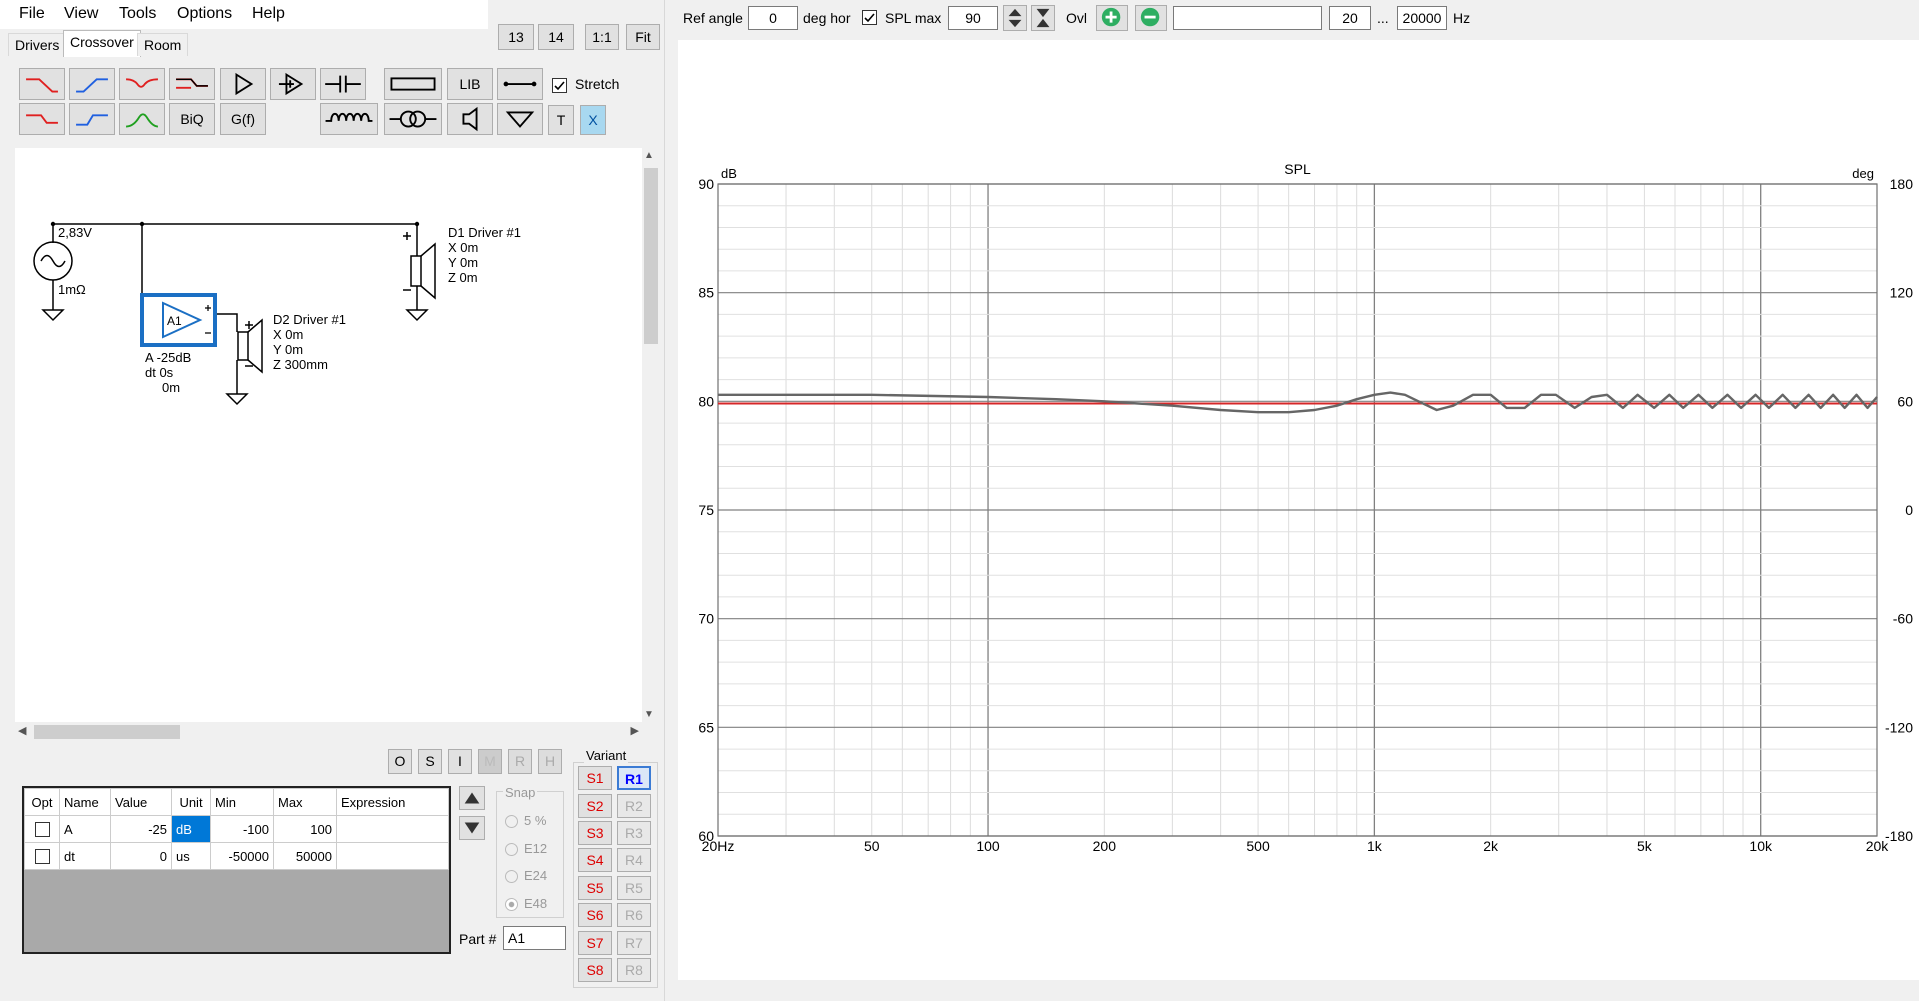 The image size is (1919, 1001). What do you see at coordinates (520, 761) in the screenshot?
I see `param-r-button: R` at bounding box center [520, 761].